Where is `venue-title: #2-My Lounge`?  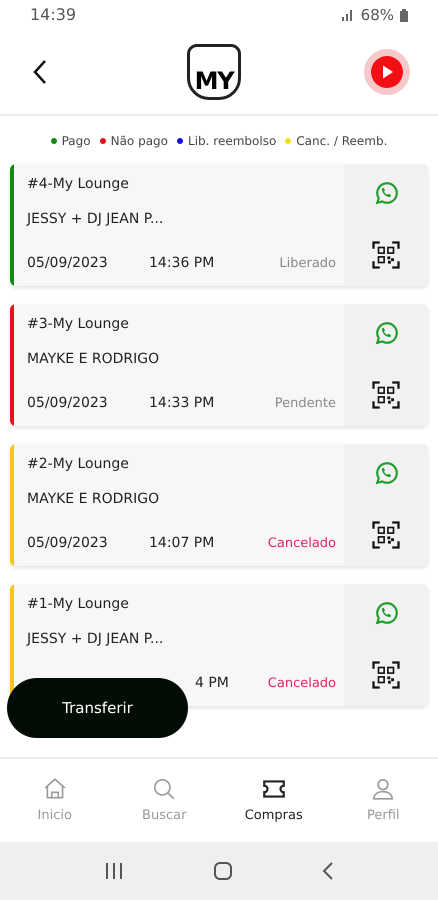
venue-title: #2-My Lounge is located at coordinates (78, 464).